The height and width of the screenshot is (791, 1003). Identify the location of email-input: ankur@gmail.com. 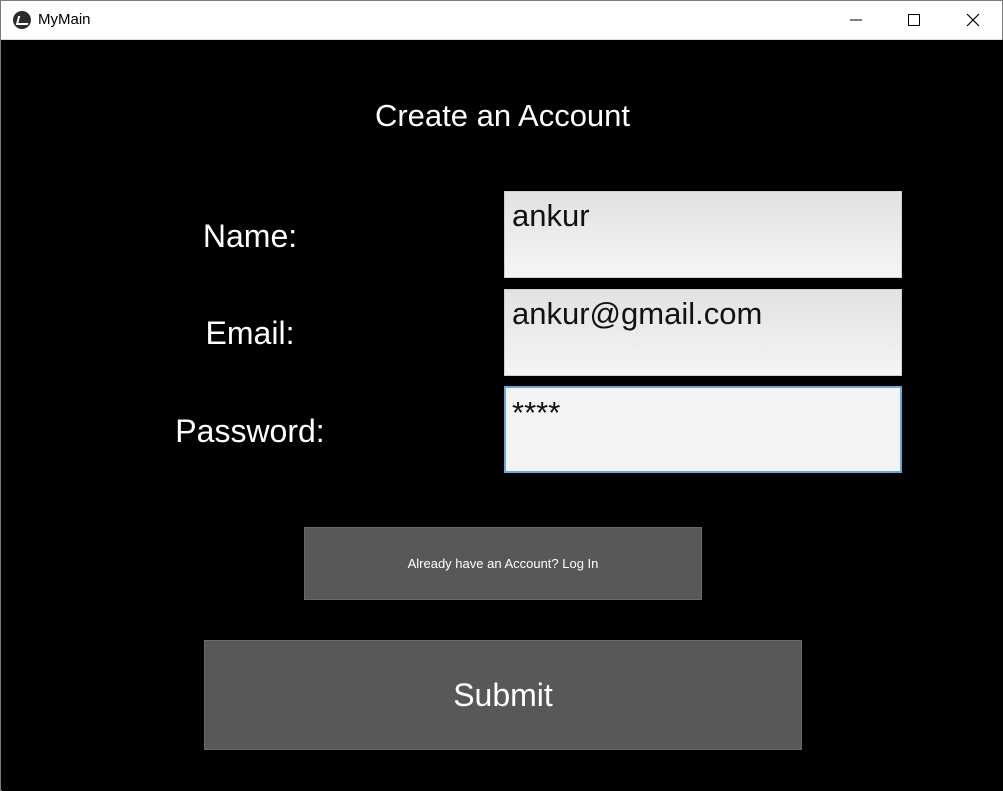
(703, 332).